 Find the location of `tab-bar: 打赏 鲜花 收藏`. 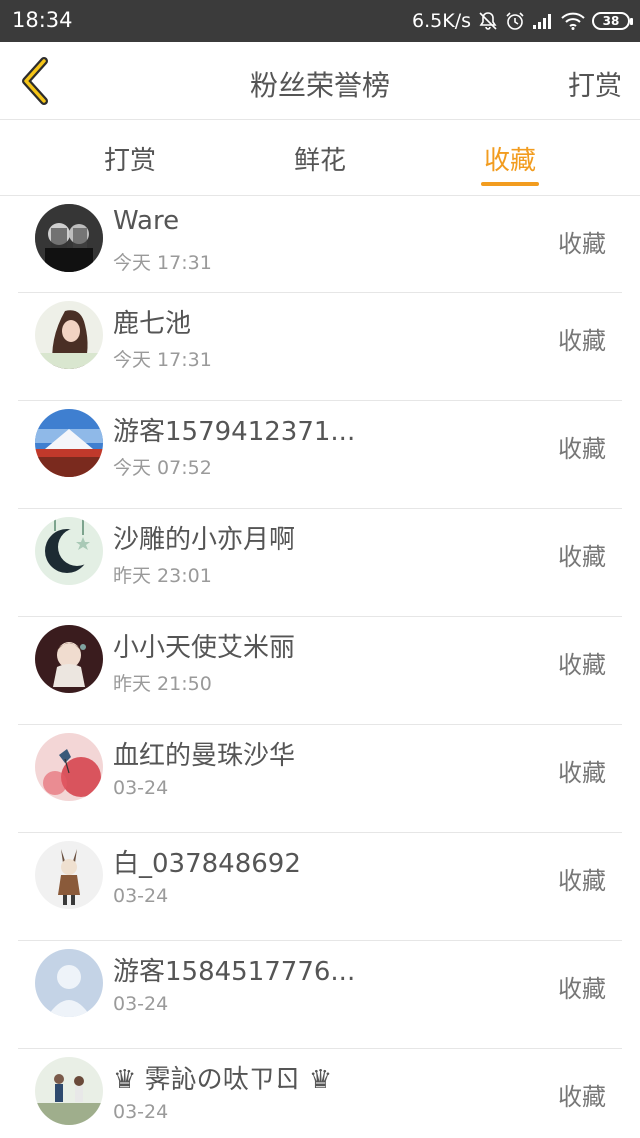

tab-bar: 打赏 鲜花 收藏 is located at coordinates (320, 158).